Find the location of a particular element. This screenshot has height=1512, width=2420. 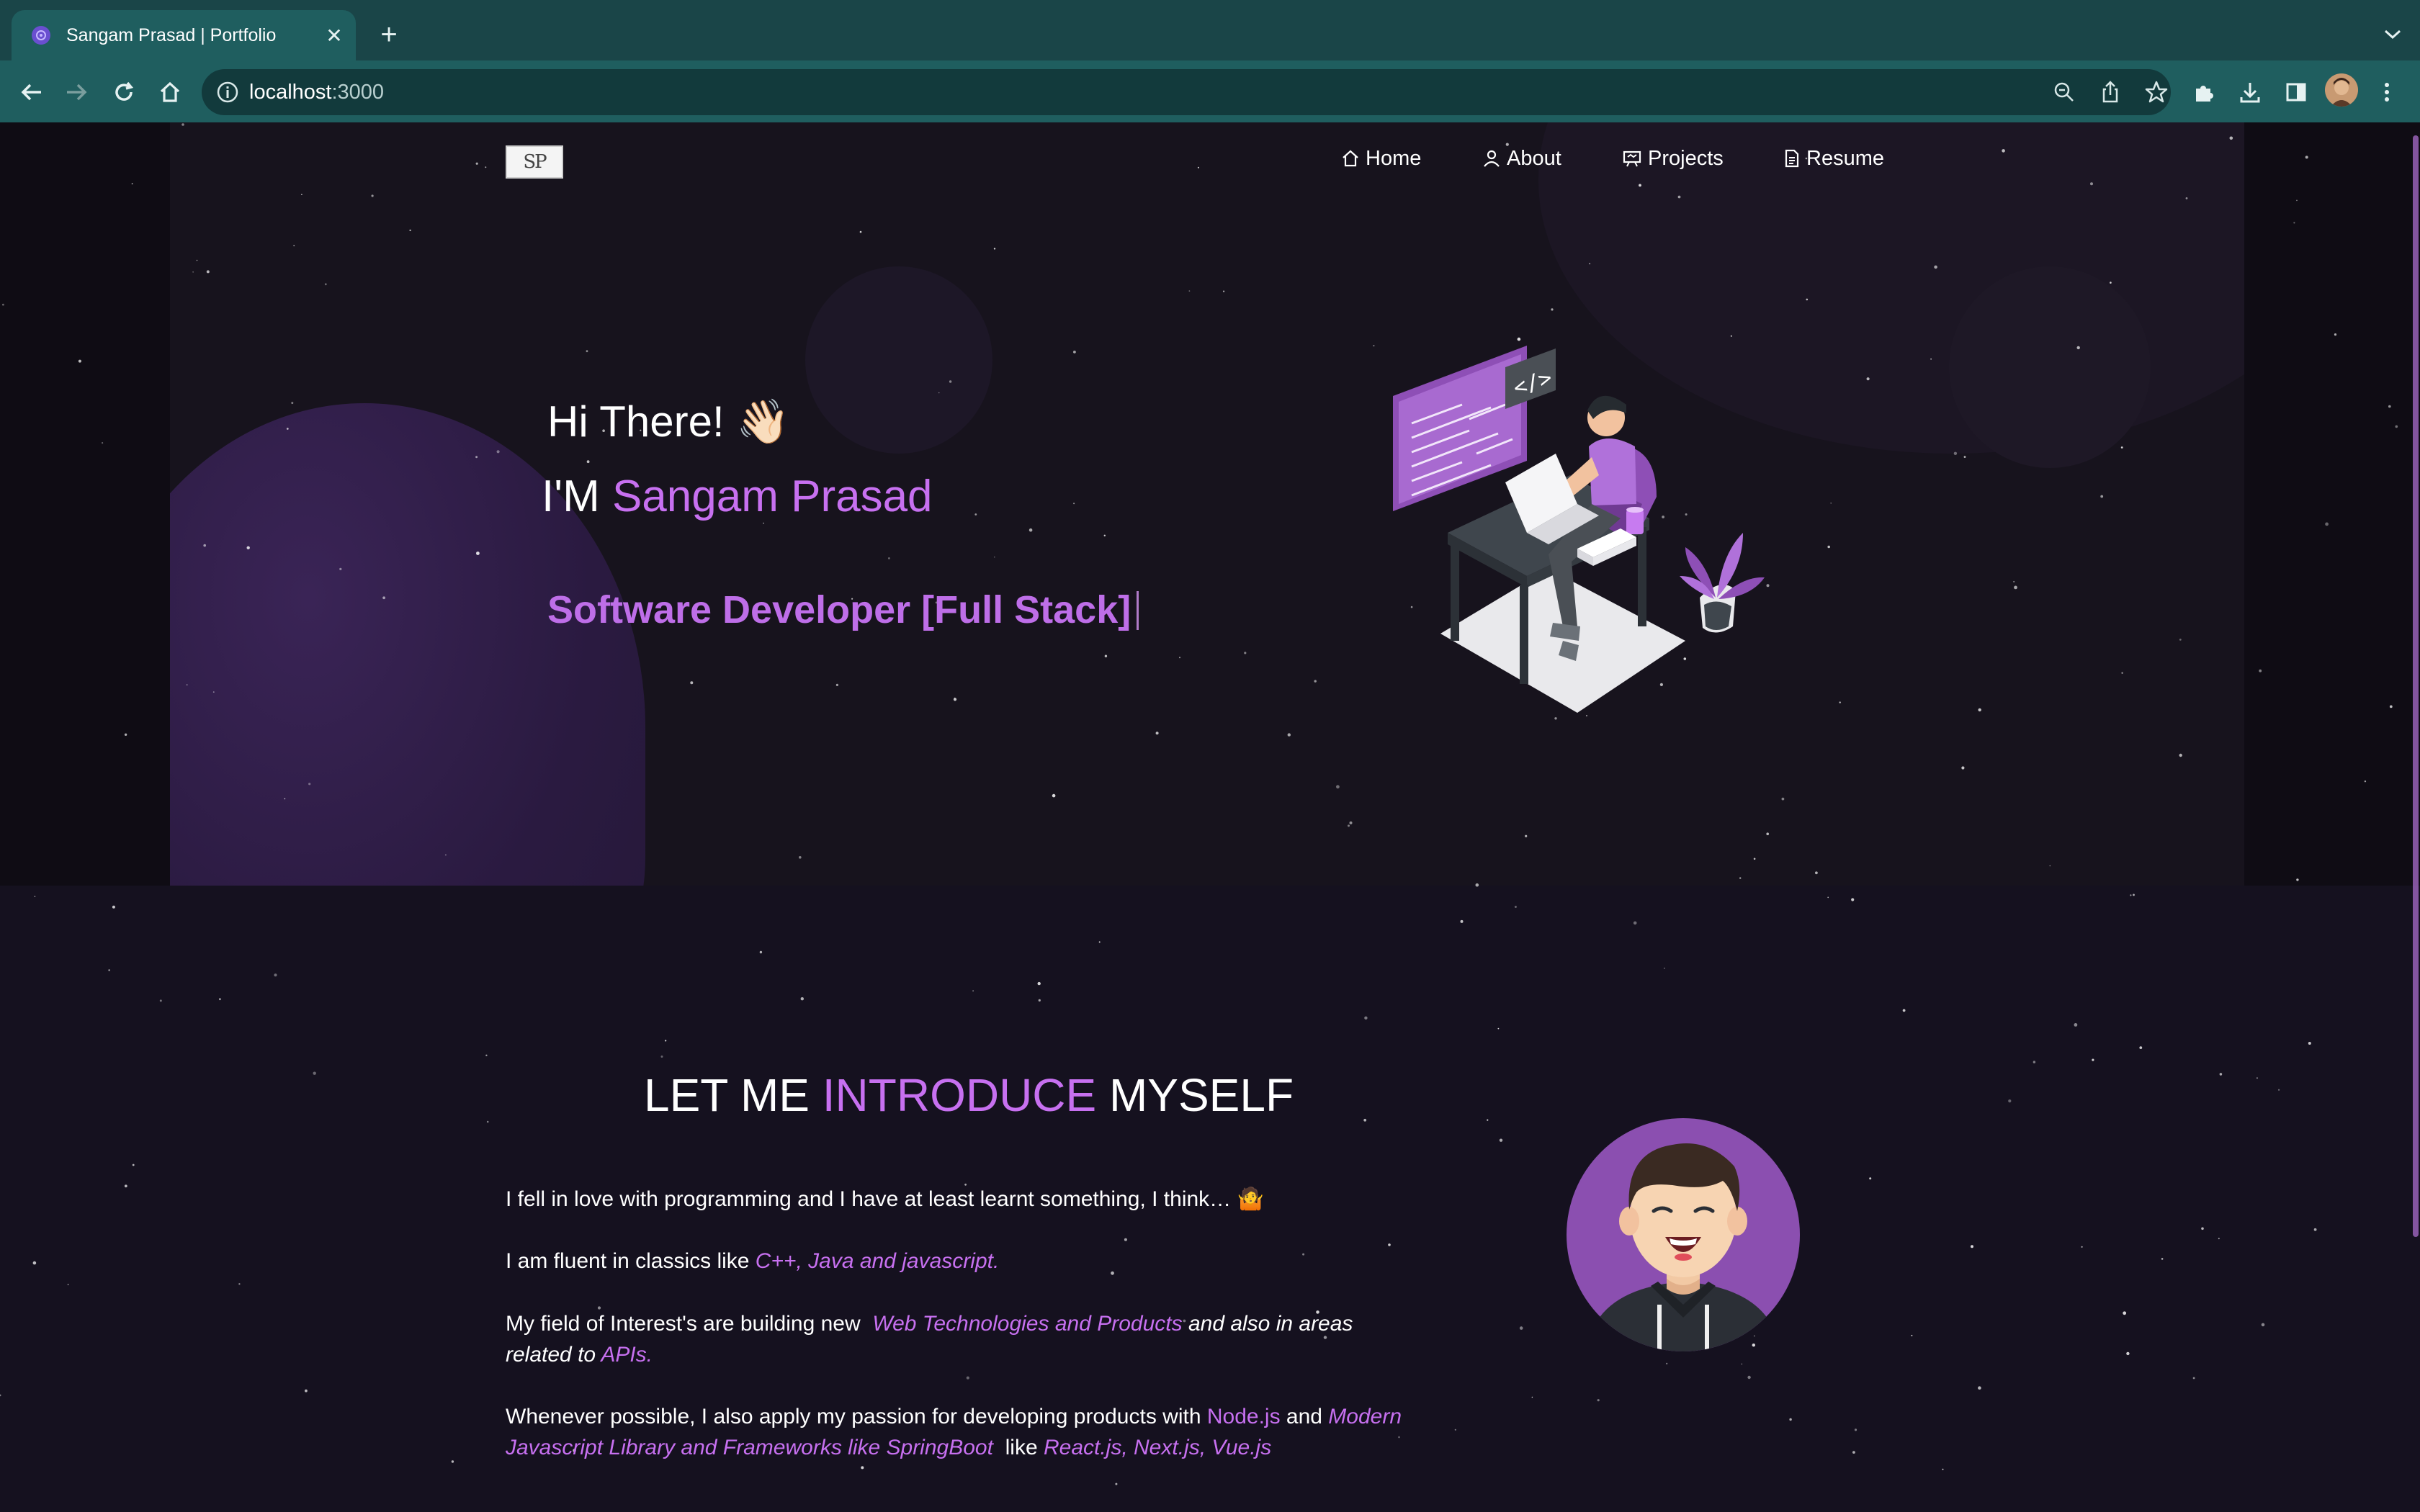

new-tab-icon: + is located at coordinates (389, 34).